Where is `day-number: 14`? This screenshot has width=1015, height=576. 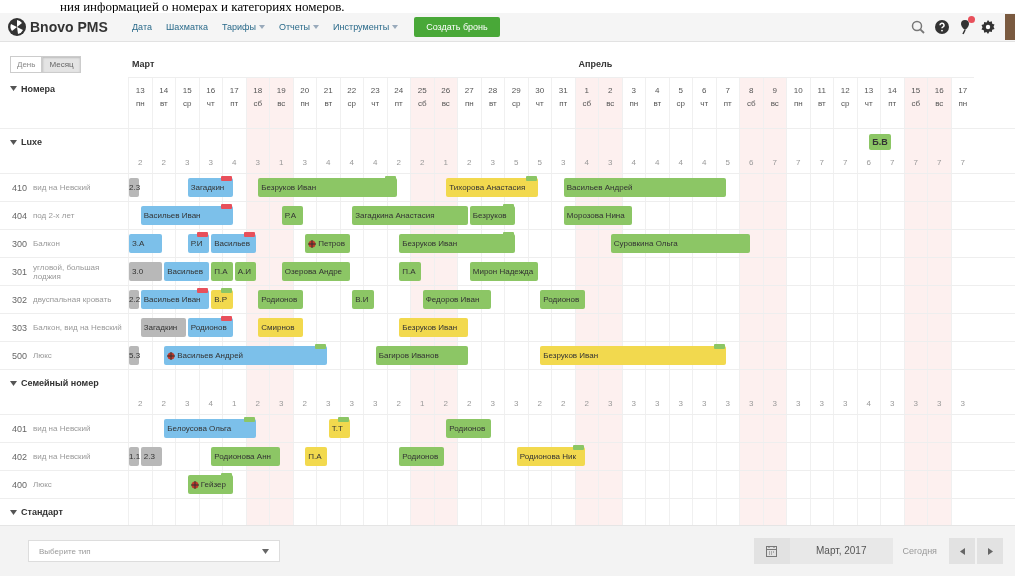 day-number: 14 is located at coordinates (892, 90).